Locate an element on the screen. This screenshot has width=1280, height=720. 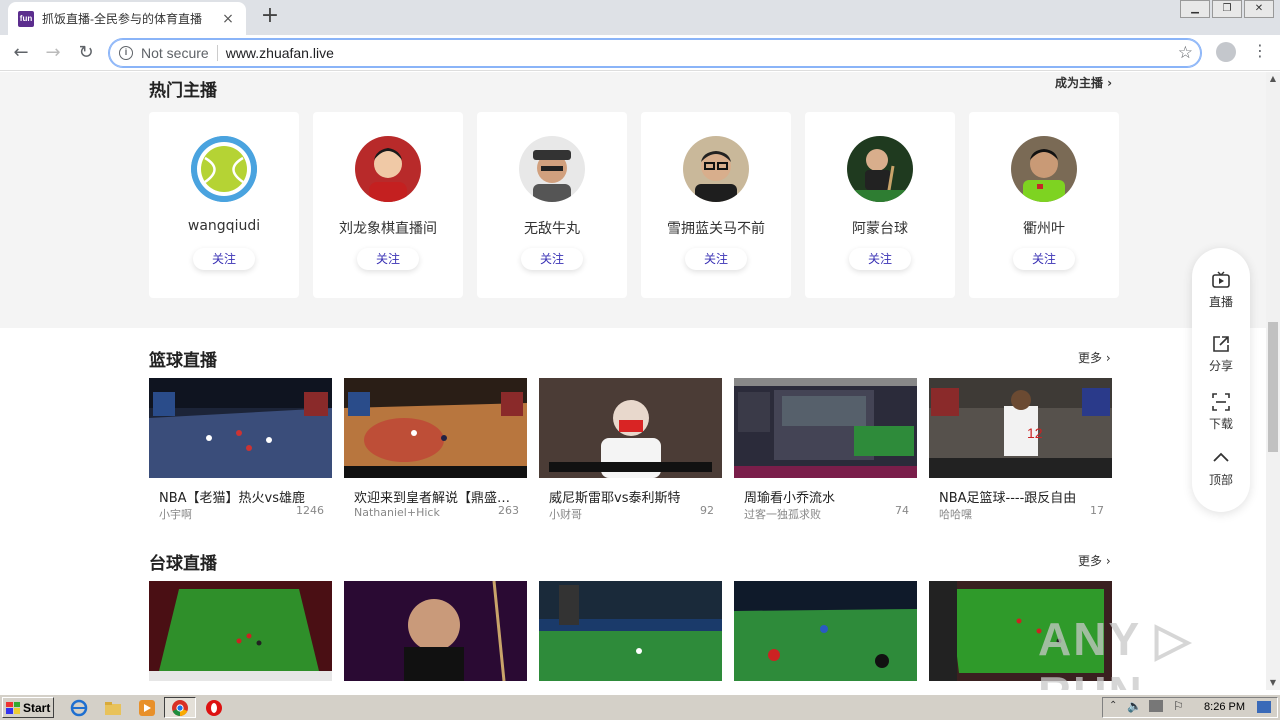
browser-menu-icon: ⋮ is located at coordinates (1260, 50).